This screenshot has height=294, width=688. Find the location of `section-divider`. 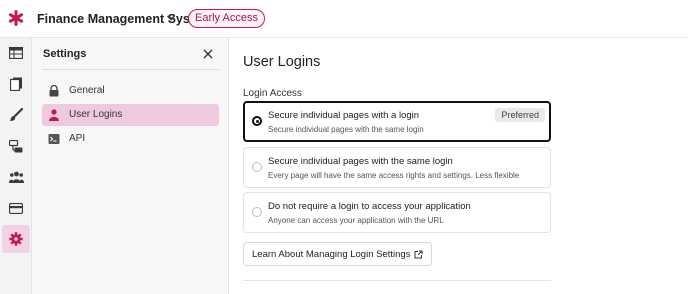

section-divider is located at coordinates (397, 280).